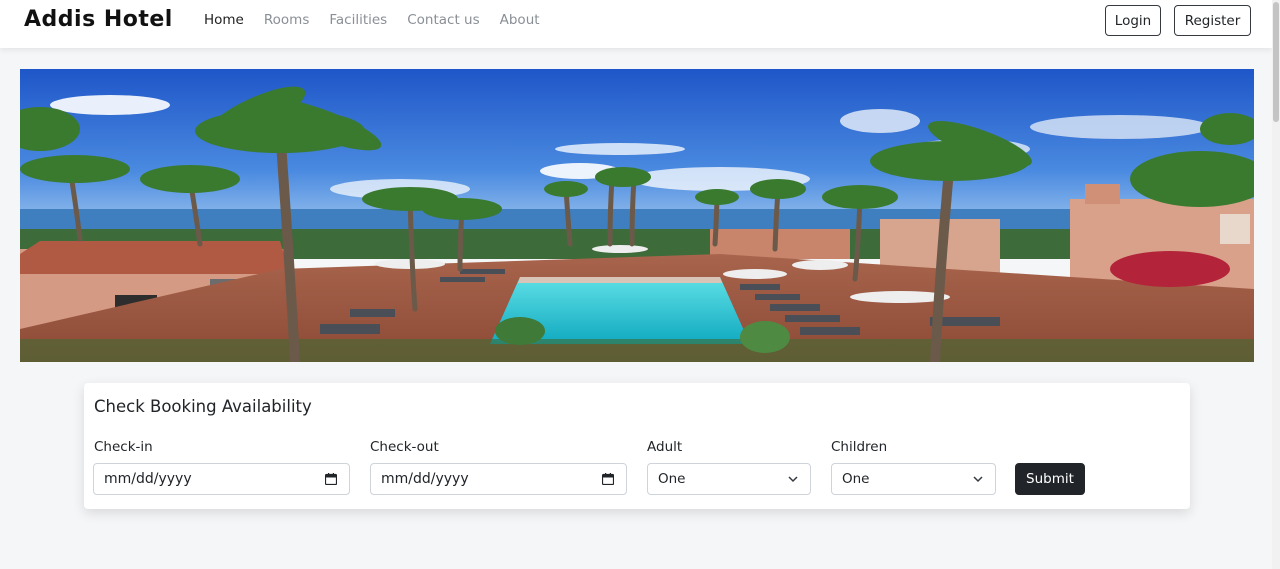 This screenshot has width=1280, height=569. Describe the element at coordinates (443, 20) in the screenshot. I see `nav-link-contact: Contact us` at that location.